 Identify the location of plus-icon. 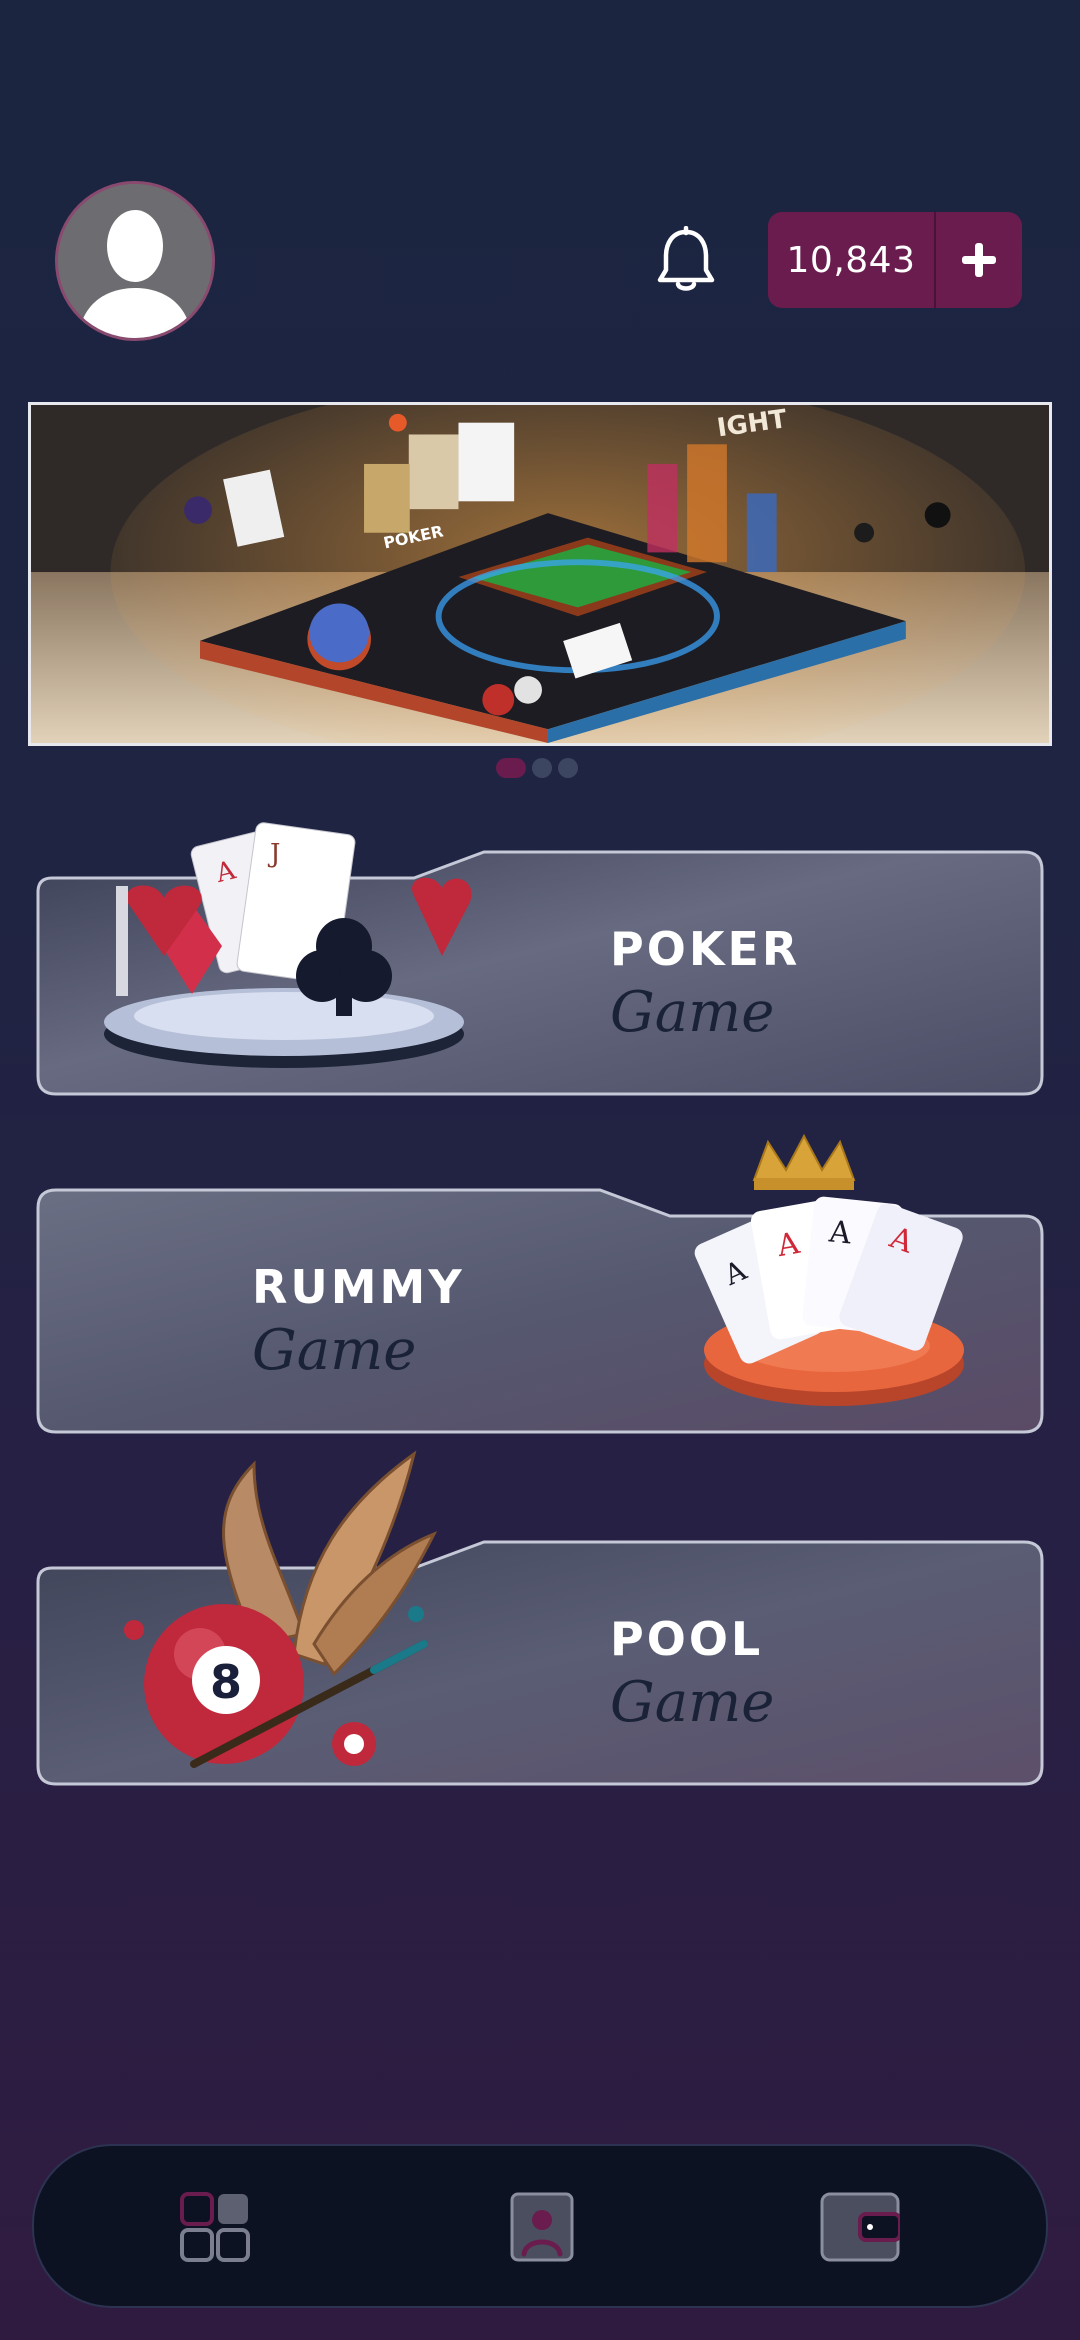
(979, 260).